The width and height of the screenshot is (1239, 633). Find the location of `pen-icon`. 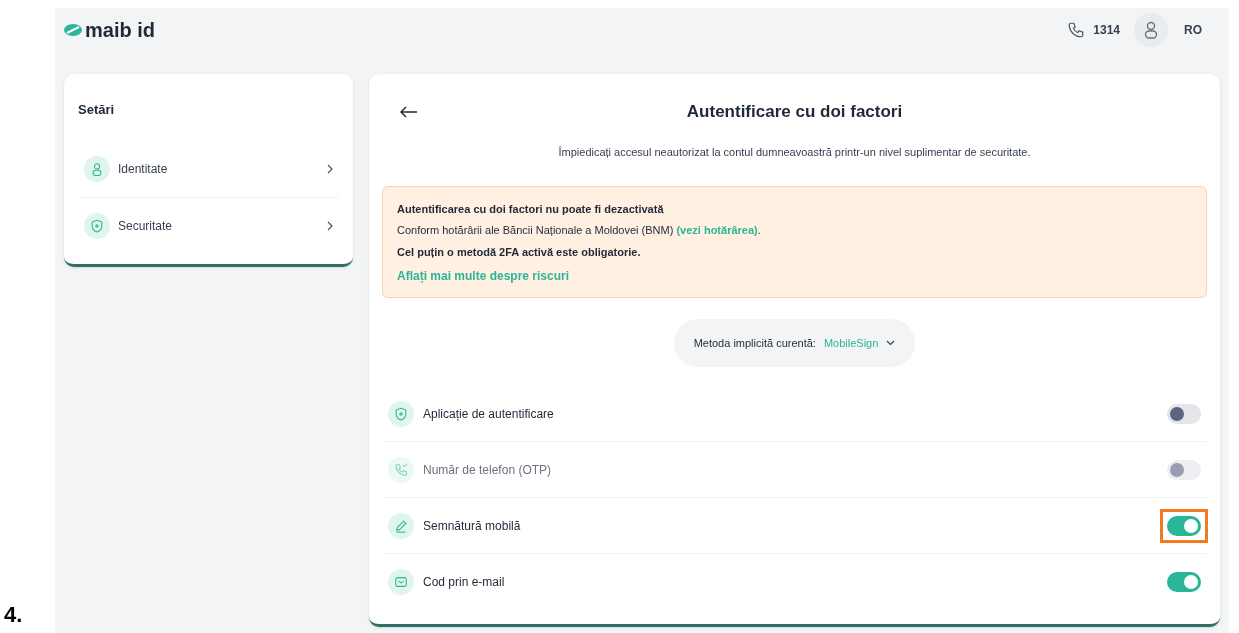

pen-icon is located at coordinates (401, 525).